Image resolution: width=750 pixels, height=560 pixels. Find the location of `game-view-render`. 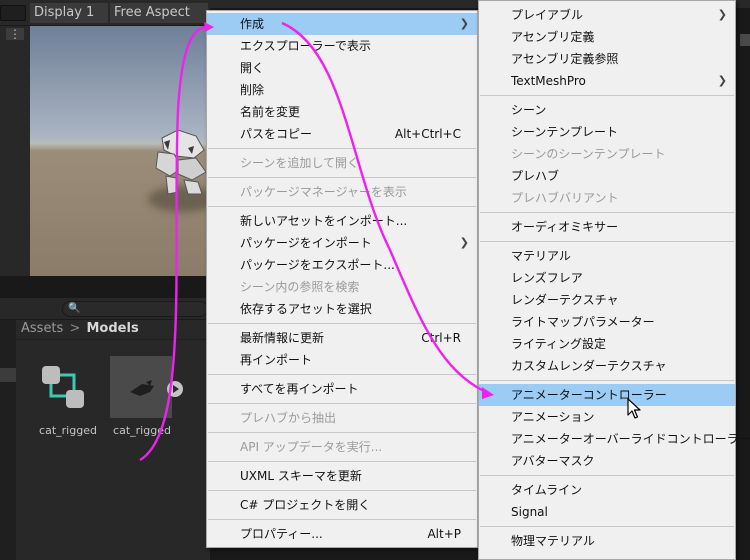

game-view-render is located at coordinates (120, 151).